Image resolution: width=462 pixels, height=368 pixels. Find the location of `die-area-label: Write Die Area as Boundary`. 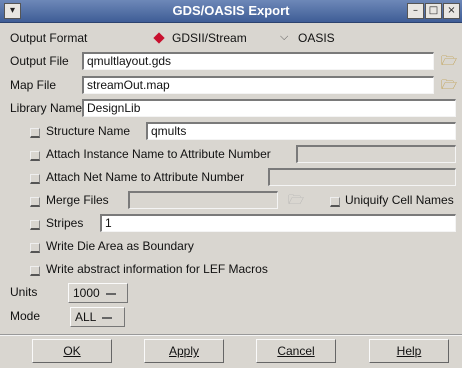

die-area-label: Write Die Area as Boundary is located at coordinates (120, 246).